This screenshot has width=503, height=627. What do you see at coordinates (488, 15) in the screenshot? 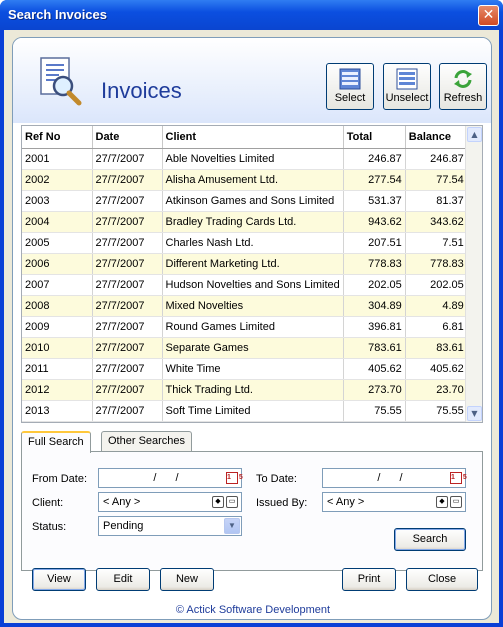
I see `window-close-button: ✕` at bounding box center [488, 15].